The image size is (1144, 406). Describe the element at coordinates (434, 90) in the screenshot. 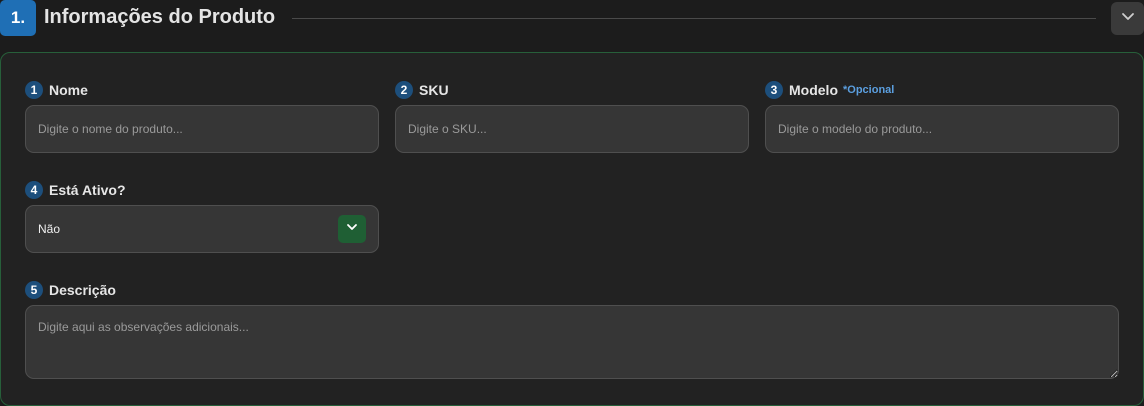

I see `field-label: SKU` at that location.